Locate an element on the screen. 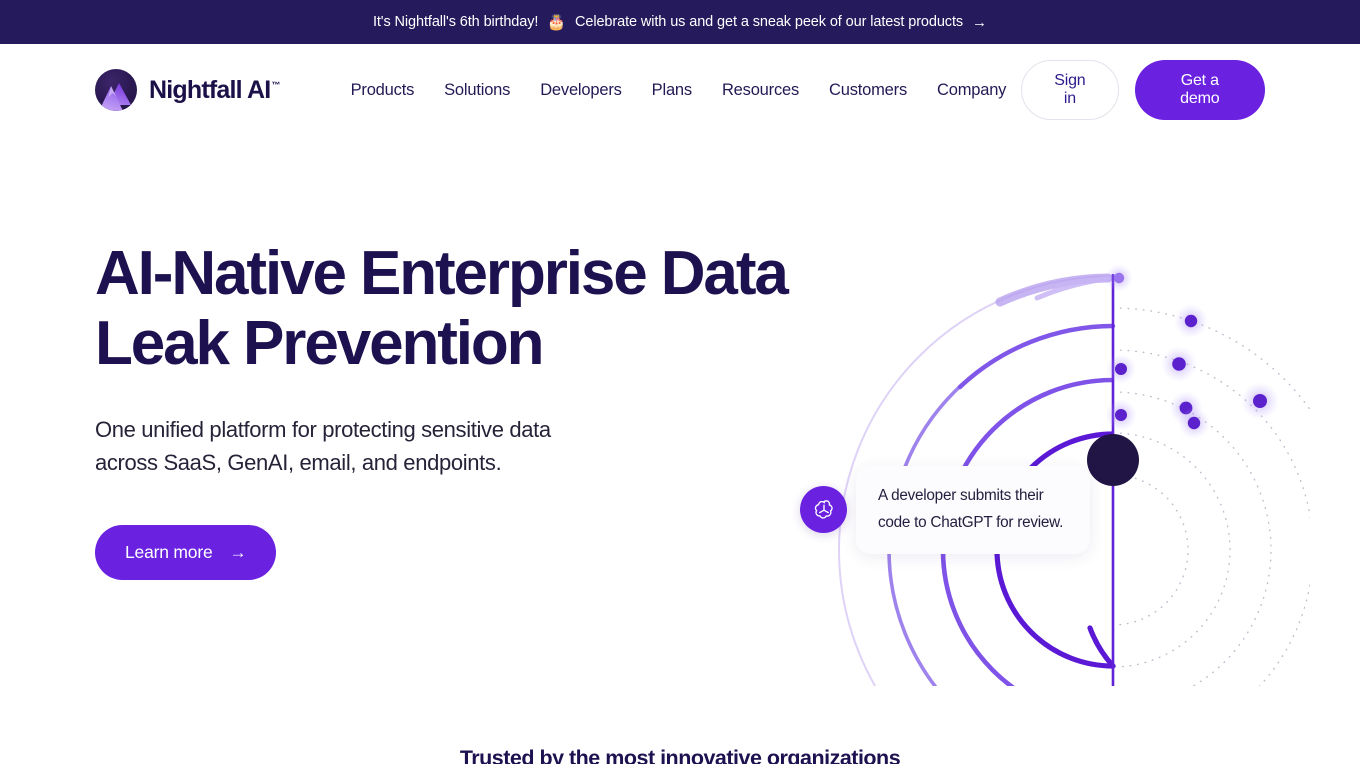  brand-logo-link: Nightfall AI™ is located at coordinates (187, 90).